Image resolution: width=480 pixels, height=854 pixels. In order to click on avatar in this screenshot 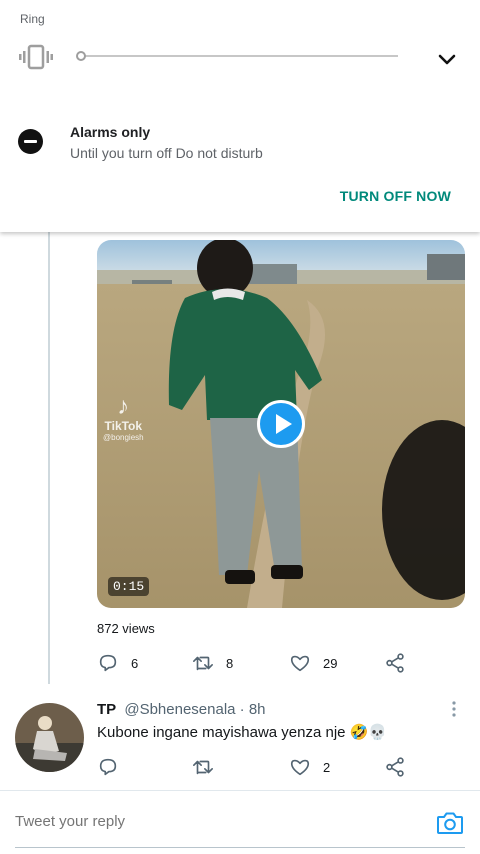, I will do `click(49, 737)`.